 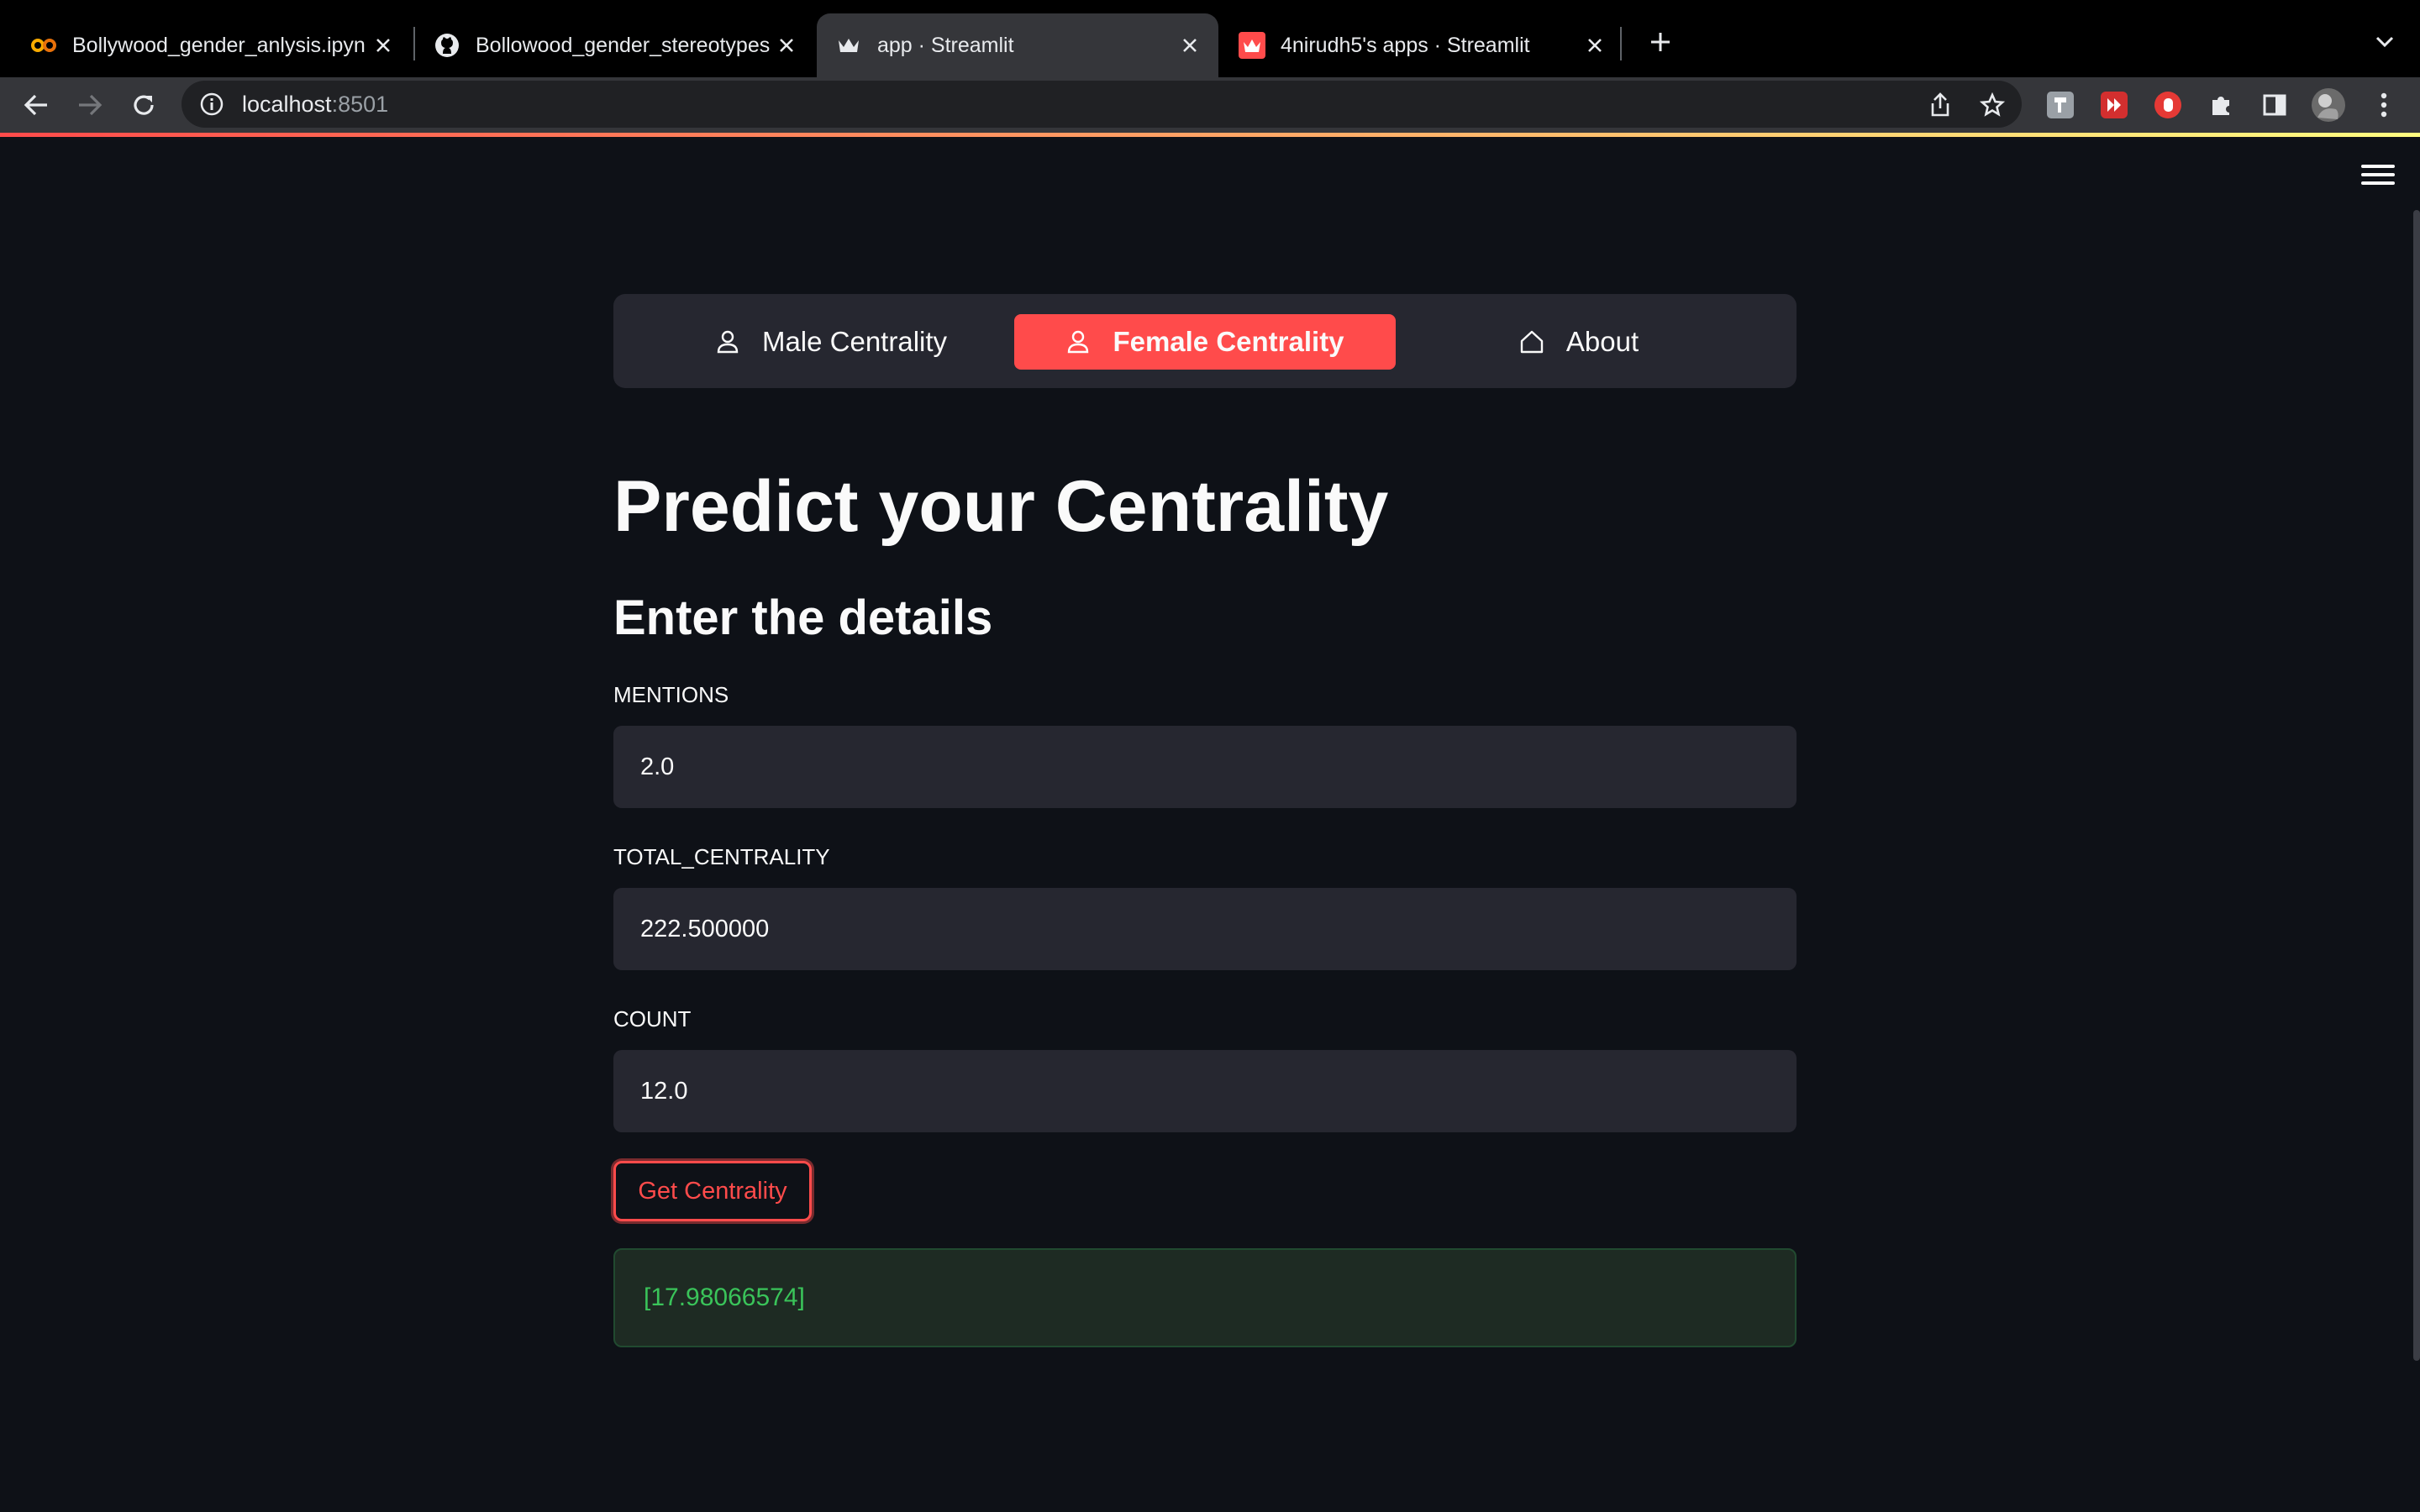 What do you see at coordinates (712, 1191) in the screenshot?
I see `get-centrality-button: Get Centrality` at bounding box center [712, 1191].